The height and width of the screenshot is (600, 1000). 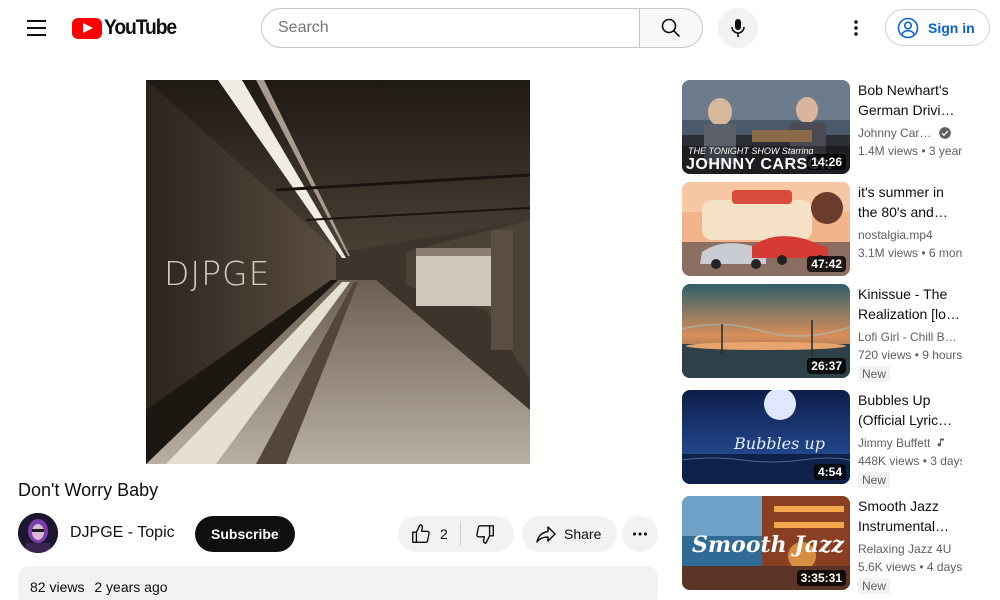 What do you see at coordinates (944, 567) in the screenshot?
I see `upload-age: 4 days ago` at bounding box center [944, 567].